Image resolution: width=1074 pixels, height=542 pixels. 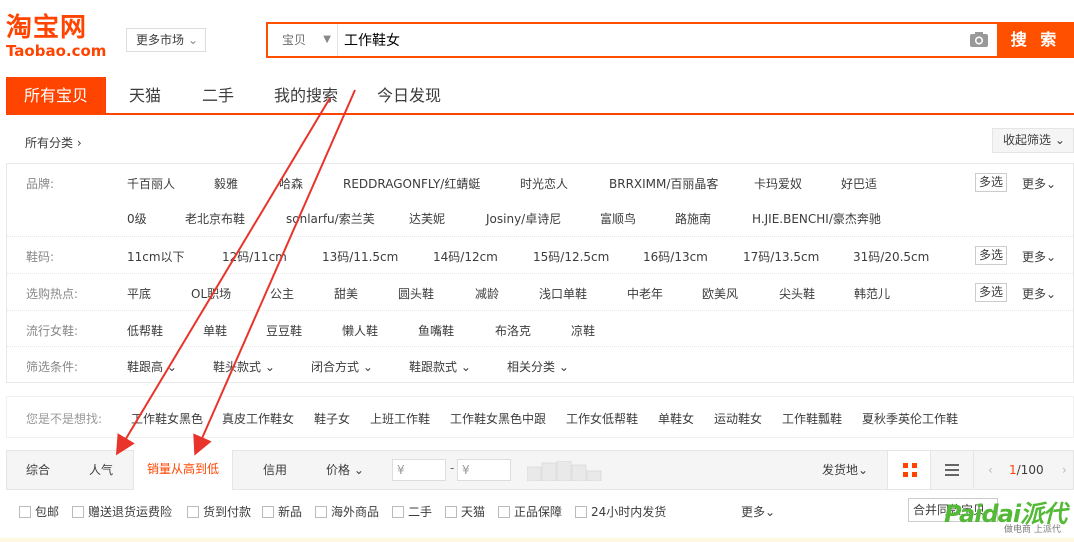 I want to click on price-min-input: ¥, so click(x=419, y=470).